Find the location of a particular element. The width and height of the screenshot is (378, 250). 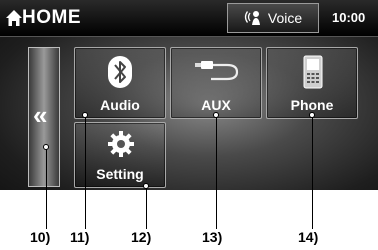

setting-label: Setting is located at coordinates (120, 174).